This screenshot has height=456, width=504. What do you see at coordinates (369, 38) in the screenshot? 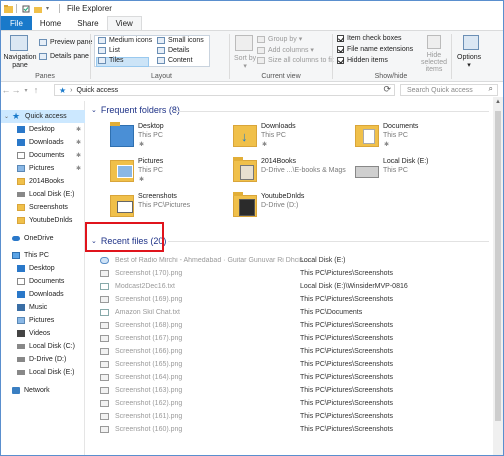
I see `item-check-boxes-checkbox: Item check boxes` at bounding box center [369, 38].